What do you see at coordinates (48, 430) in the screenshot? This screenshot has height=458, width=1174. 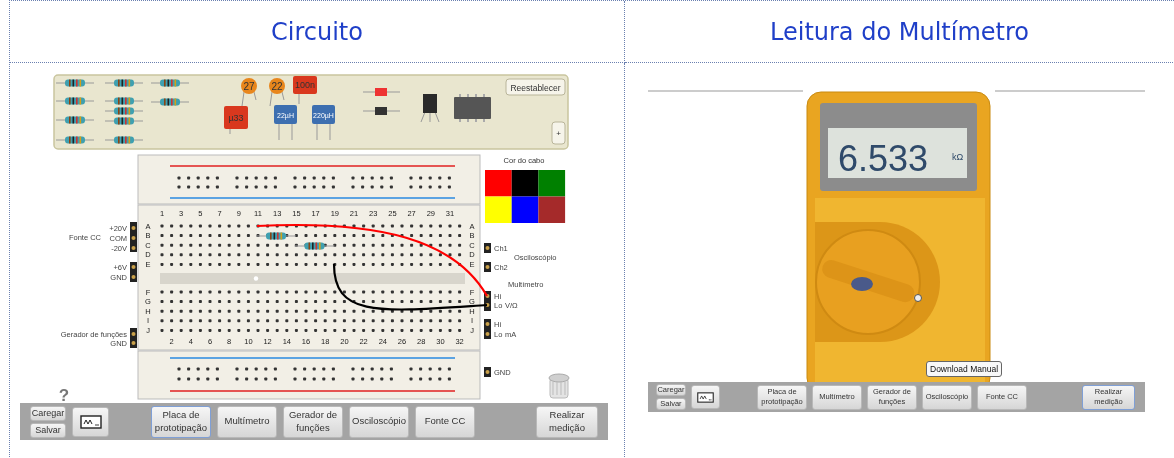 I see `save-button: Salvar` at bounding box center [48, 430].